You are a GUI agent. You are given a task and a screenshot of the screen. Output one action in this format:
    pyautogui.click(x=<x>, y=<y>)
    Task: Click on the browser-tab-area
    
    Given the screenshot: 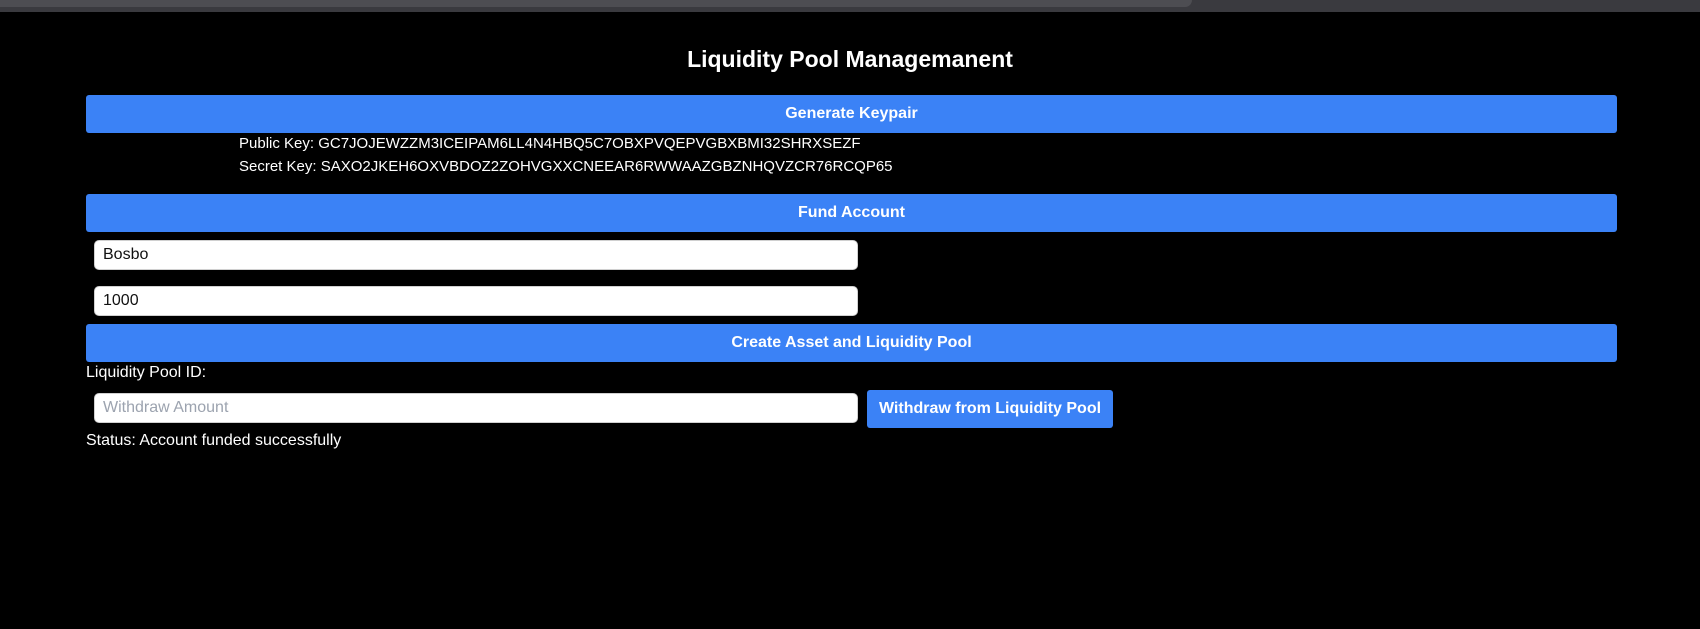 What is the action you would take?
    pyautogui.click(x=596, y=3)
    